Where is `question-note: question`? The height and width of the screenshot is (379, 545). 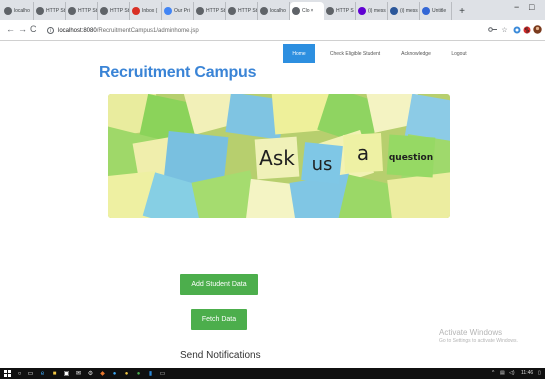
question-note: question is located at coordinates (411, 156).